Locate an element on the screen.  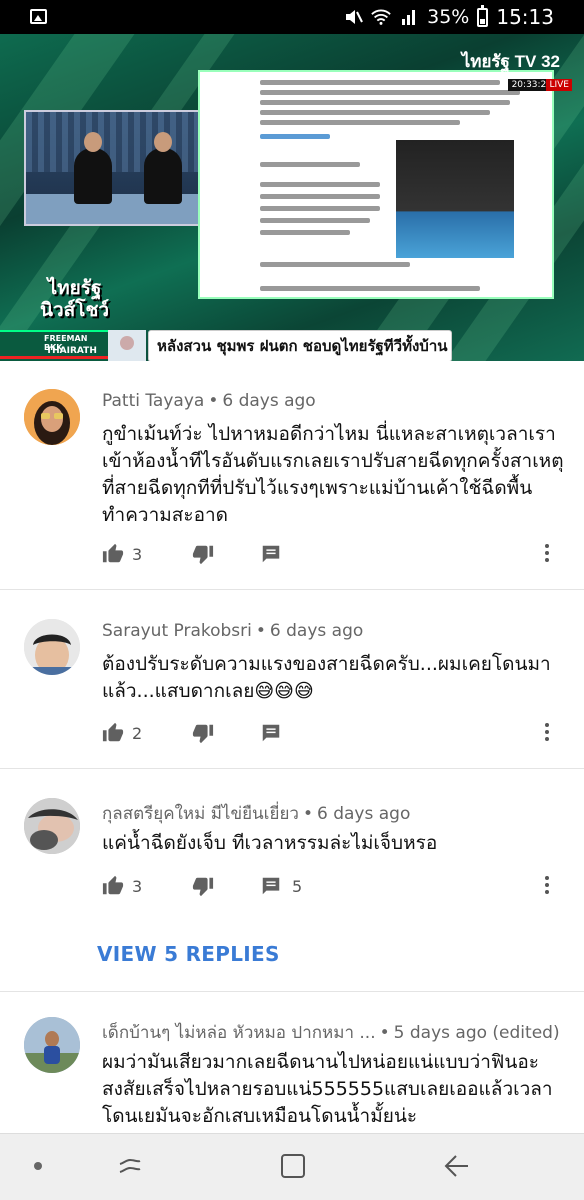
home-icon is located at coordinates (293, 1166).